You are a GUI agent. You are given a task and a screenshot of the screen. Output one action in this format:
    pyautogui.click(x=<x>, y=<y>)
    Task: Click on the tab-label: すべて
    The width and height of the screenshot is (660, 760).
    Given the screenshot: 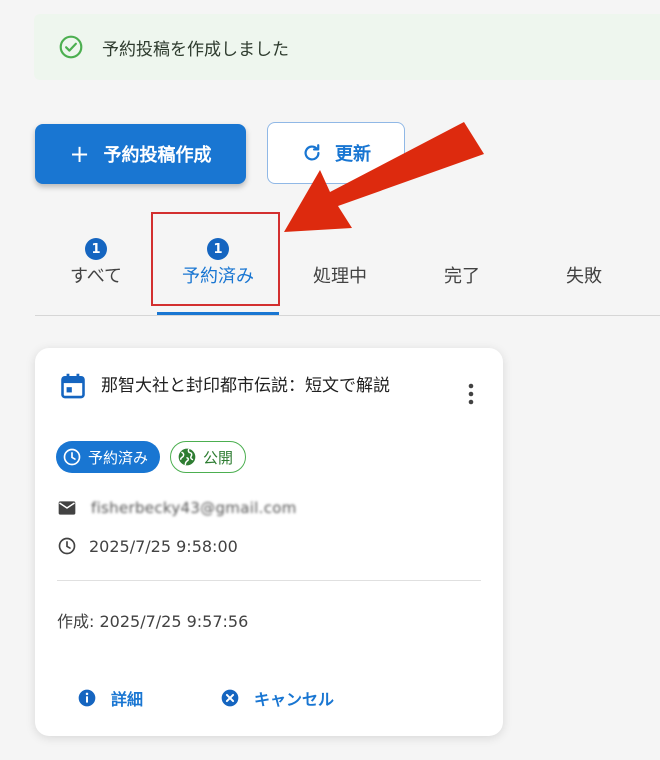 What is the action you would take?
    pyautogui.click(x=96, y=276)
    